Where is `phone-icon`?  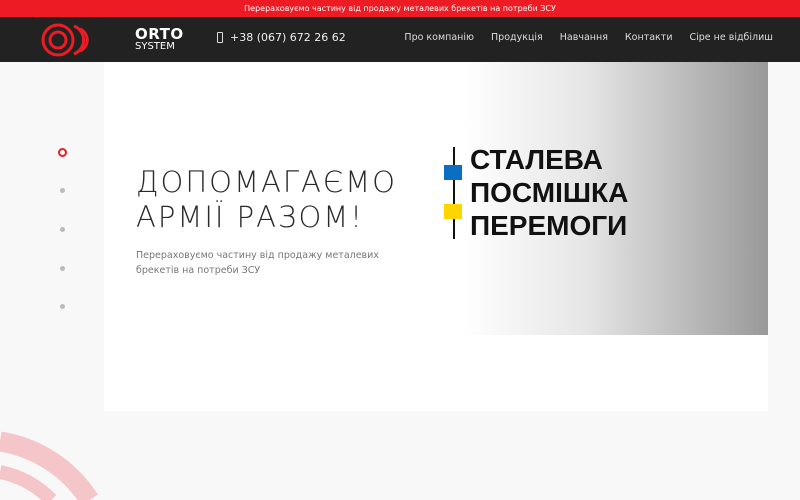 phone-icon is located at coordinates (220, 37).